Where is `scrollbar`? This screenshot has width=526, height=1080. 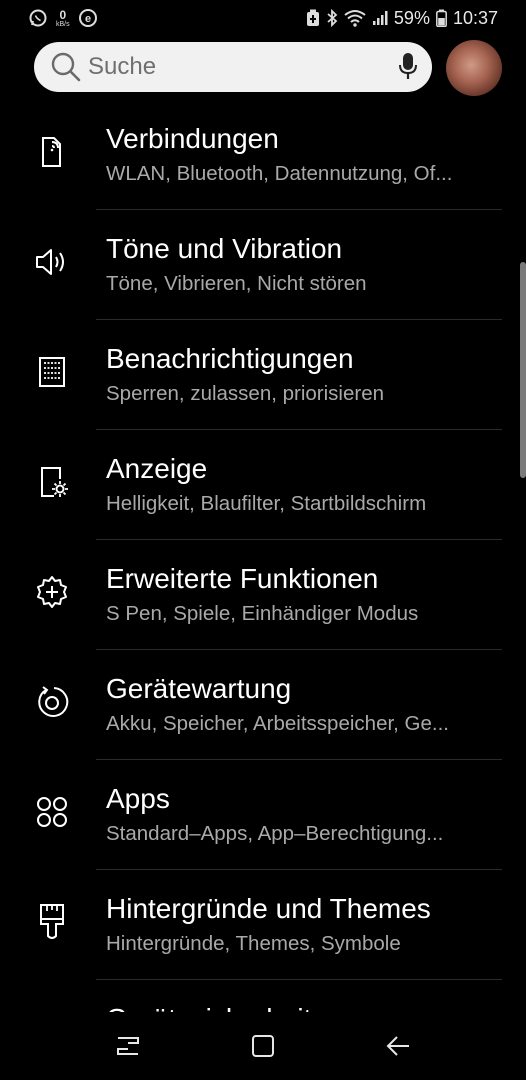 scrollbar is located at coordinates (523, 370).